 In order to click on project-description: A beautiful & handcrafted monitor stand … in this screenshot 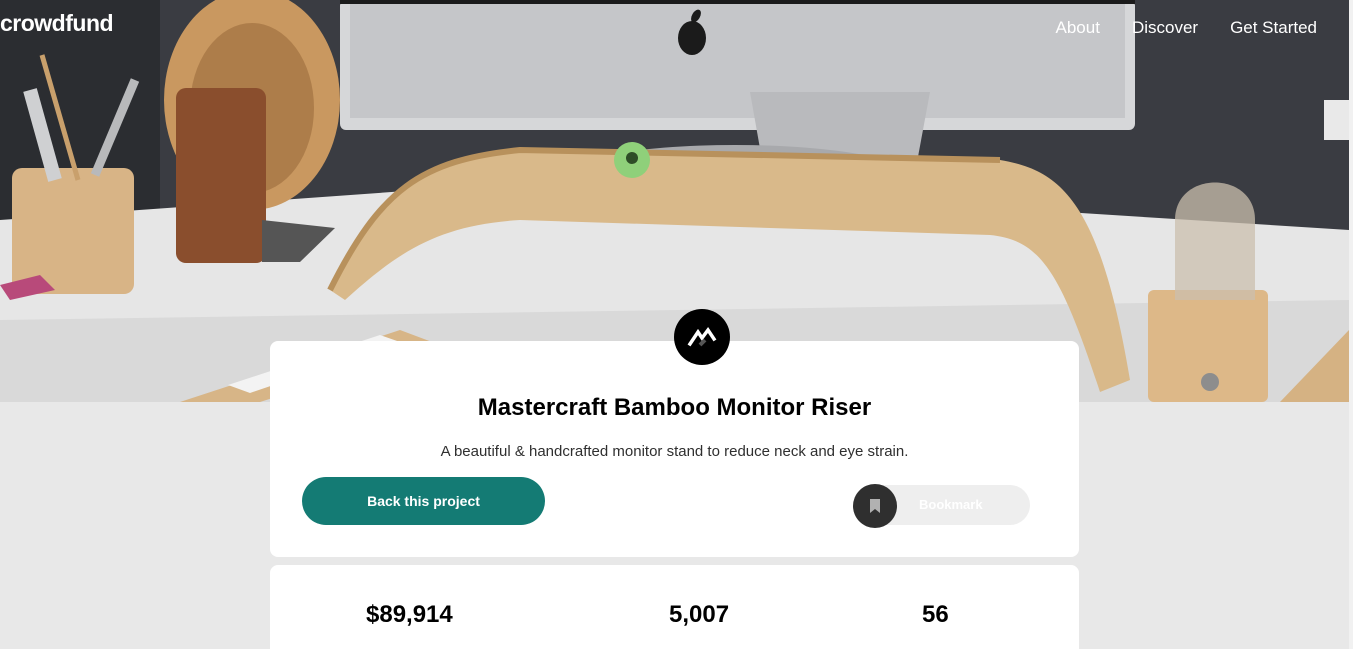, I will do `click(674, 451)`.